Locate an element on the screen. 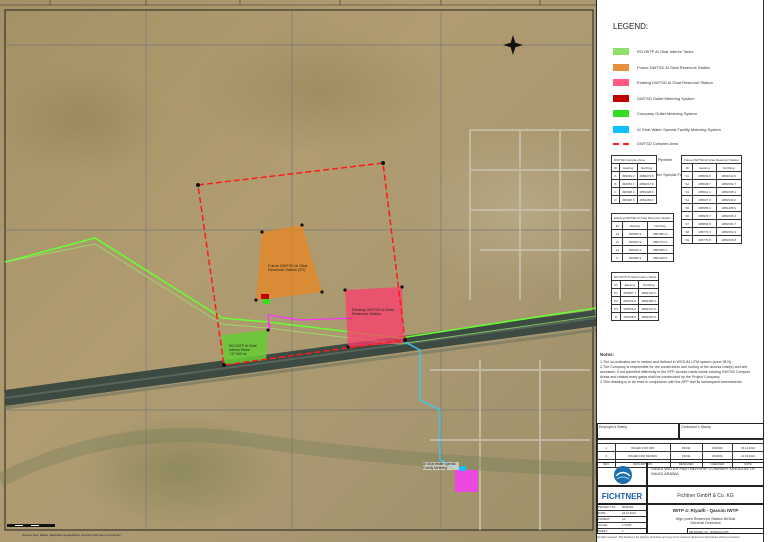  company-outlet-metering is located at coordinates (266, 301).